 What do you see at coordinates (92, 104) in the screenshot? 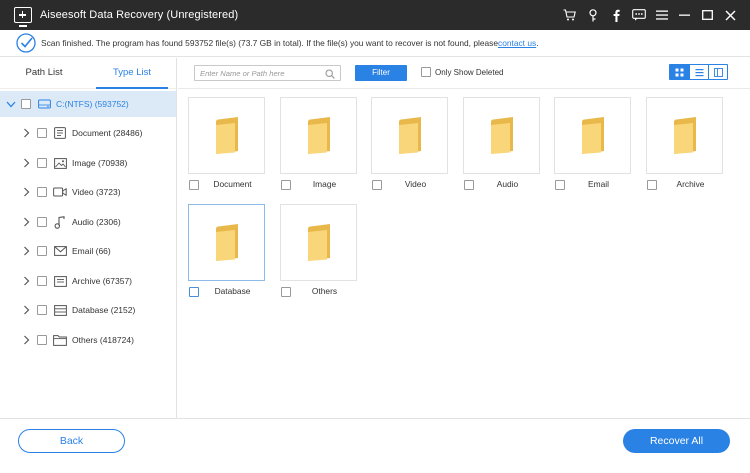
I see `tree-root-label: C:(NTFS) (593752)` at bounding box center [92, 104].